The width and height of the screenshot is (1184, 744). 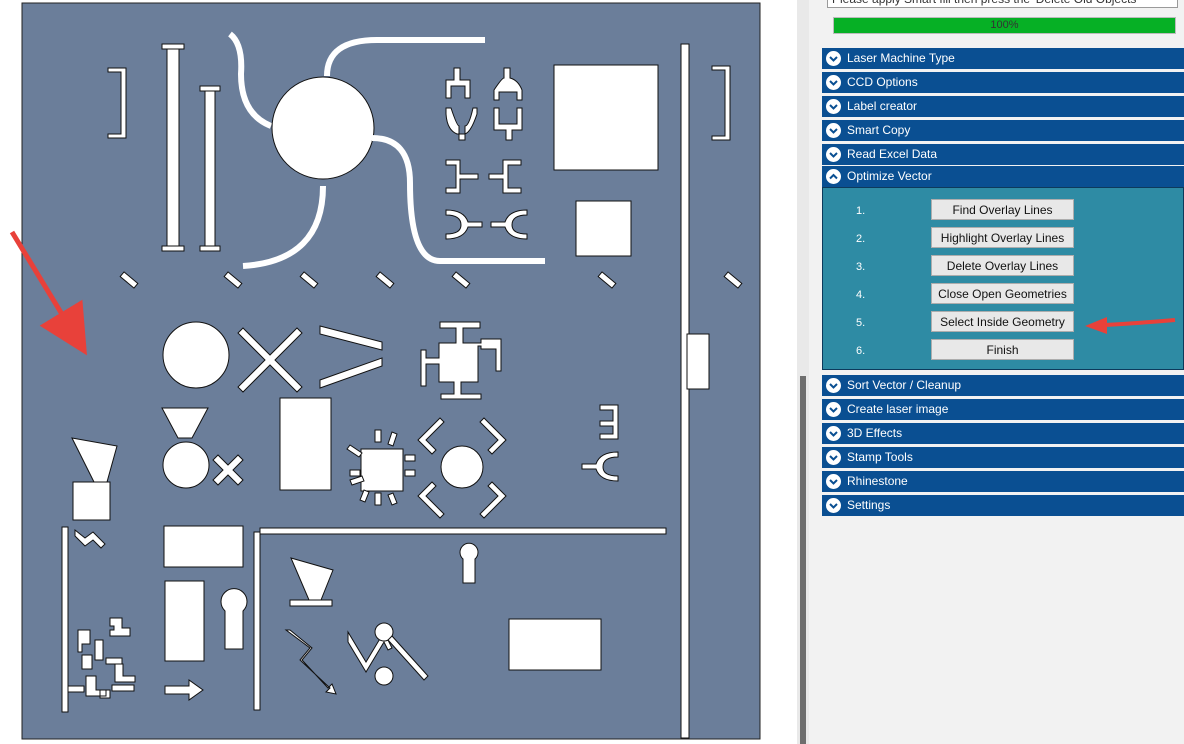 I want to click on section-label: Smart Copy, so click(x=879, y=130).